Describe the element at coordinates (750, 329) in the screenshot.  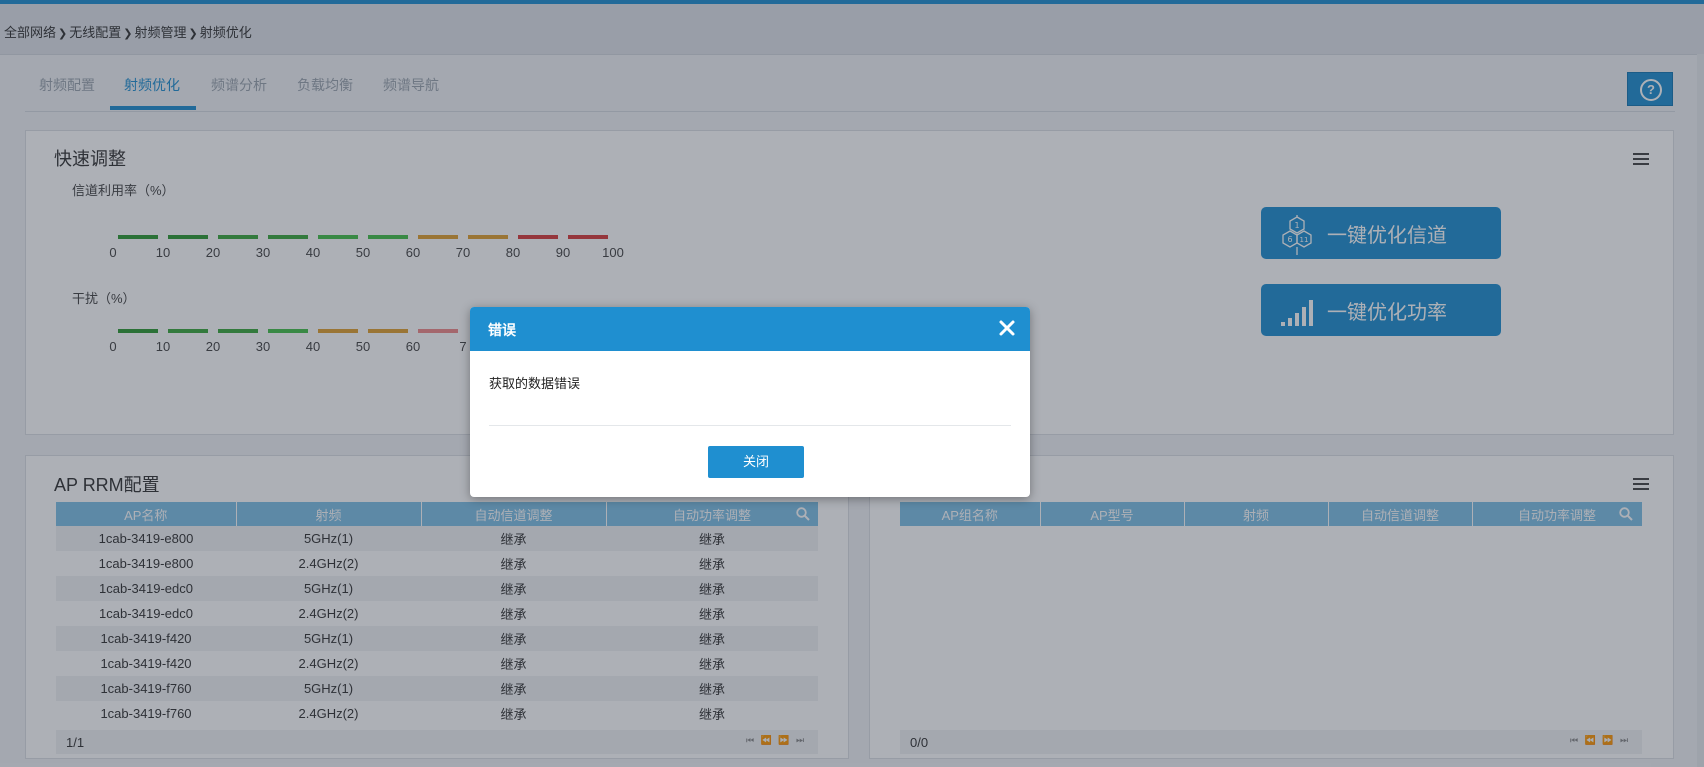
I see `dialog-header: 错误` at that location.